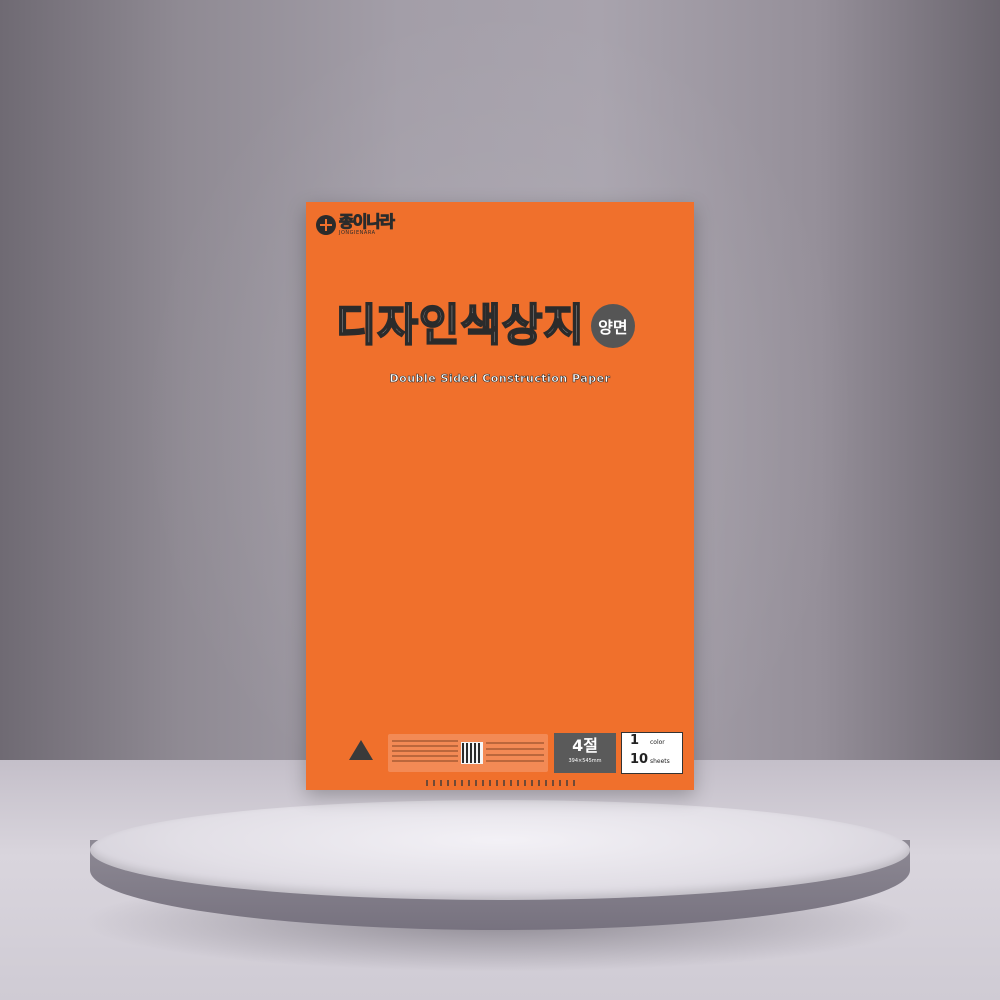  What do you see at coordinates (500, 850) in the screenshot?
I see `podium-top` at bounding box center [500, 850].